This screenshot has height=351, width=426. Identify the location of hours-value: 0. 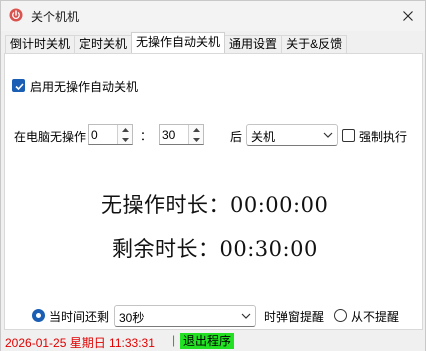
(94, 135).